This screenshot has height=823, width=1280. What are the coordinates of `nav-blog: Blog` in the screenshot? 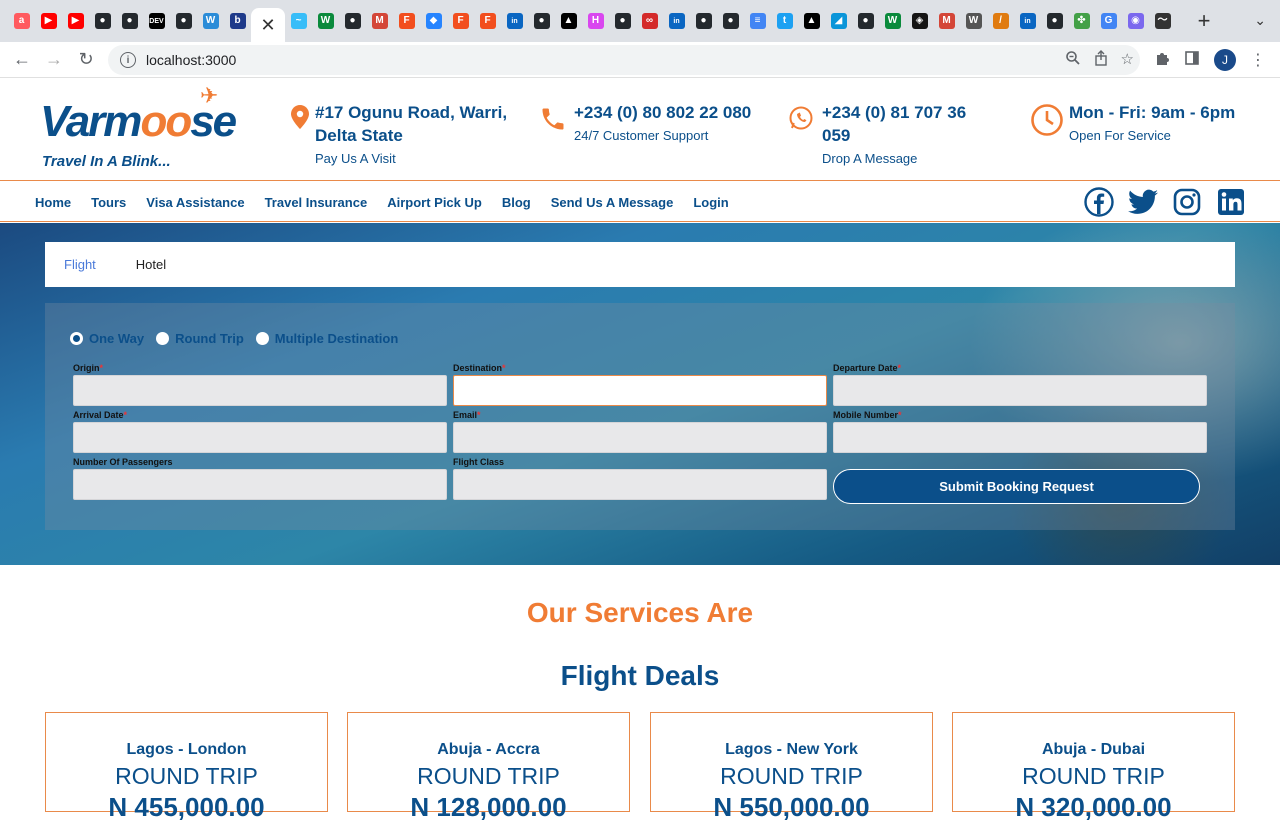 It's located at (516, 202).